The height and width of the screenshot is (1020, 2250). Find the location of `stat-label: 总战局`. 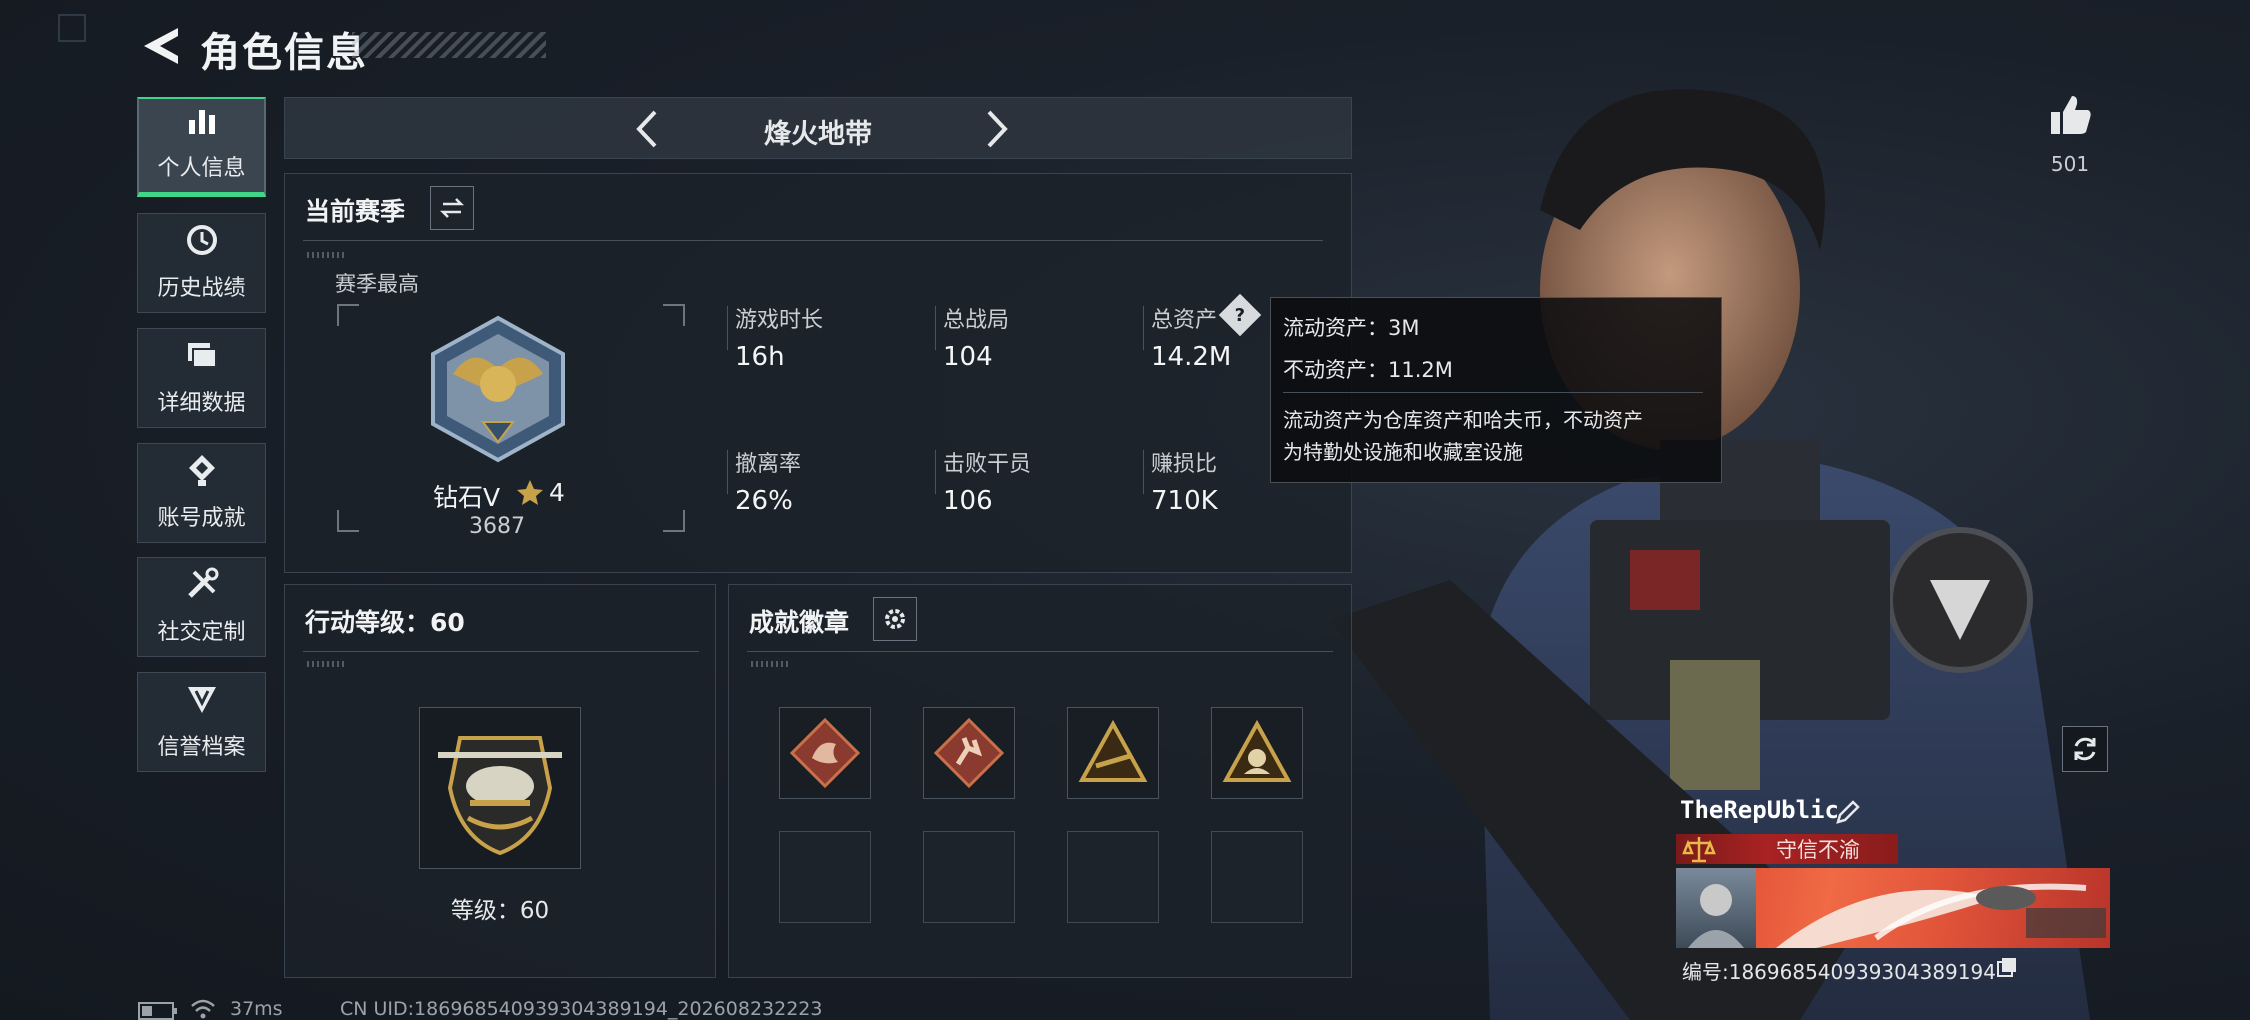

stat-label: 总战局 is located at coordinates (976, 320).